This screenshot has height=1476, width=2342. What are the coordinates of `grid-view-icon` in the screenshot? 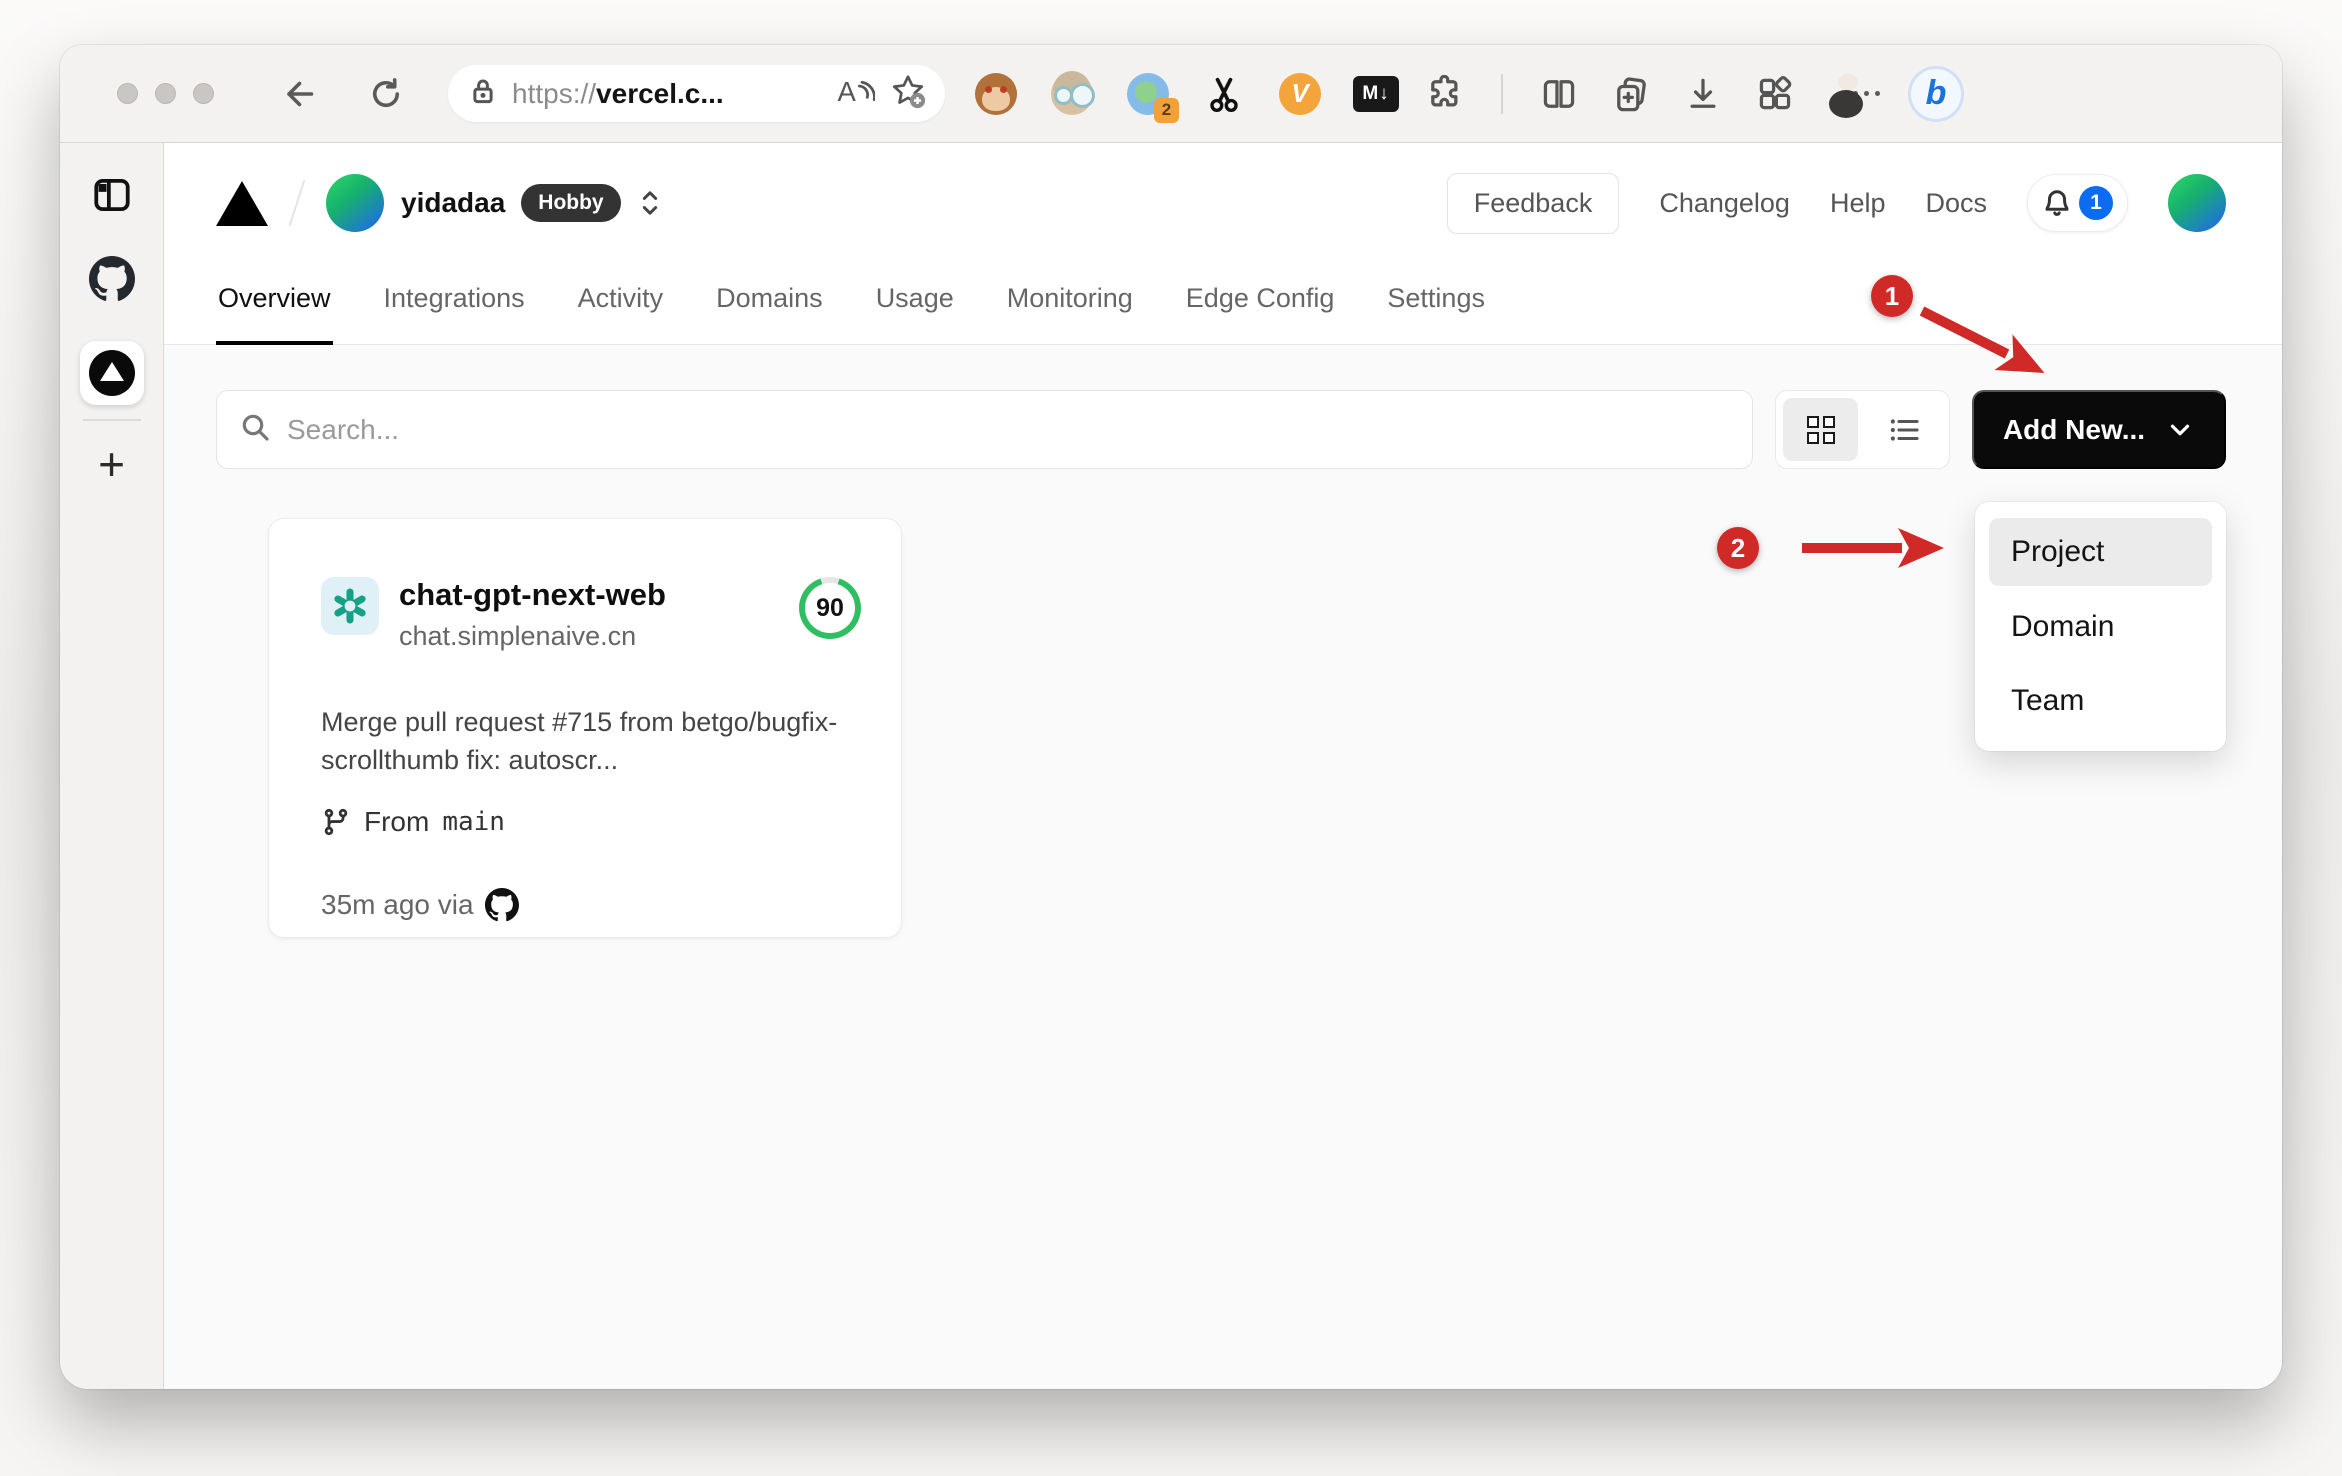 It's located at (1820, 429).